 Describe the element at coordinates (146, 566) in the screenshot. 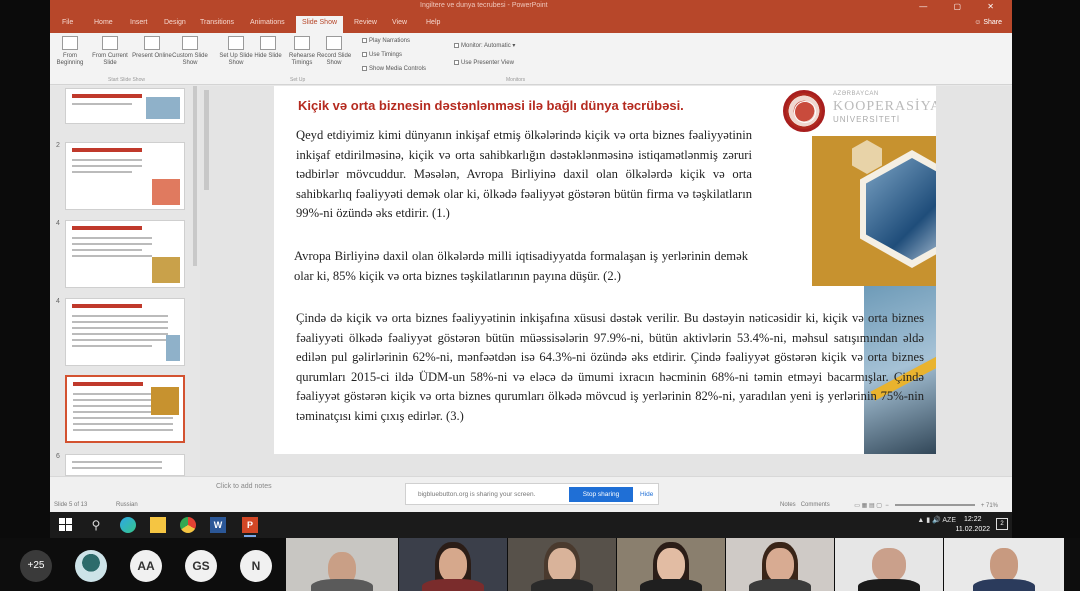

I see `participant-initials: AA` at that location.